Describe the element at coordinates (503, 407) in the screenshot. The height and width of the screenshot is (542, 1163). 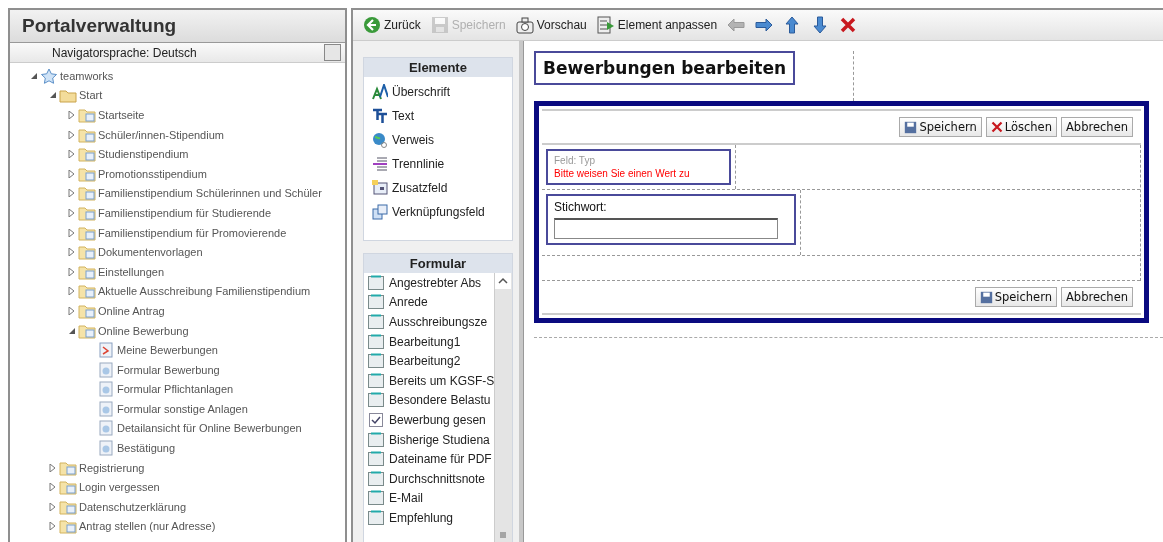
I see `scrollbar` at that location.